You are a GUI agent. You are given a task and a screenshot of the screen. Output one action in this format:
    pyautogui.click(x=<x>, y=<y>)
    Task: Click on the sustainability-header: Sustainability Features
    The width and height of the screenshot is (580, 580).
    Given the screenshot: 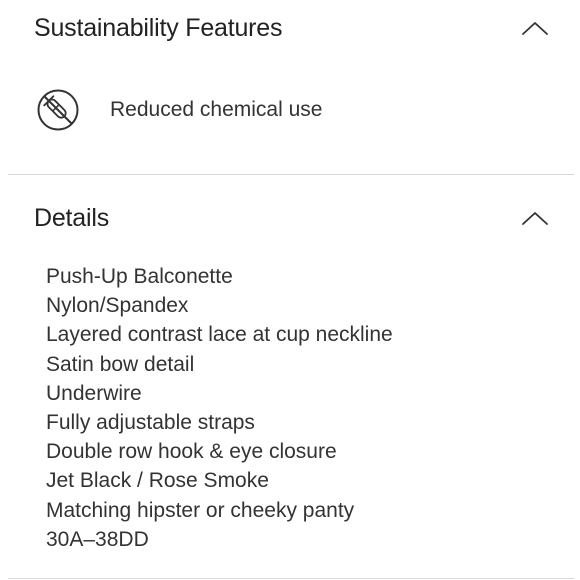 What is the action you would take?
    pyautogui.click(x=292, y=28)
    